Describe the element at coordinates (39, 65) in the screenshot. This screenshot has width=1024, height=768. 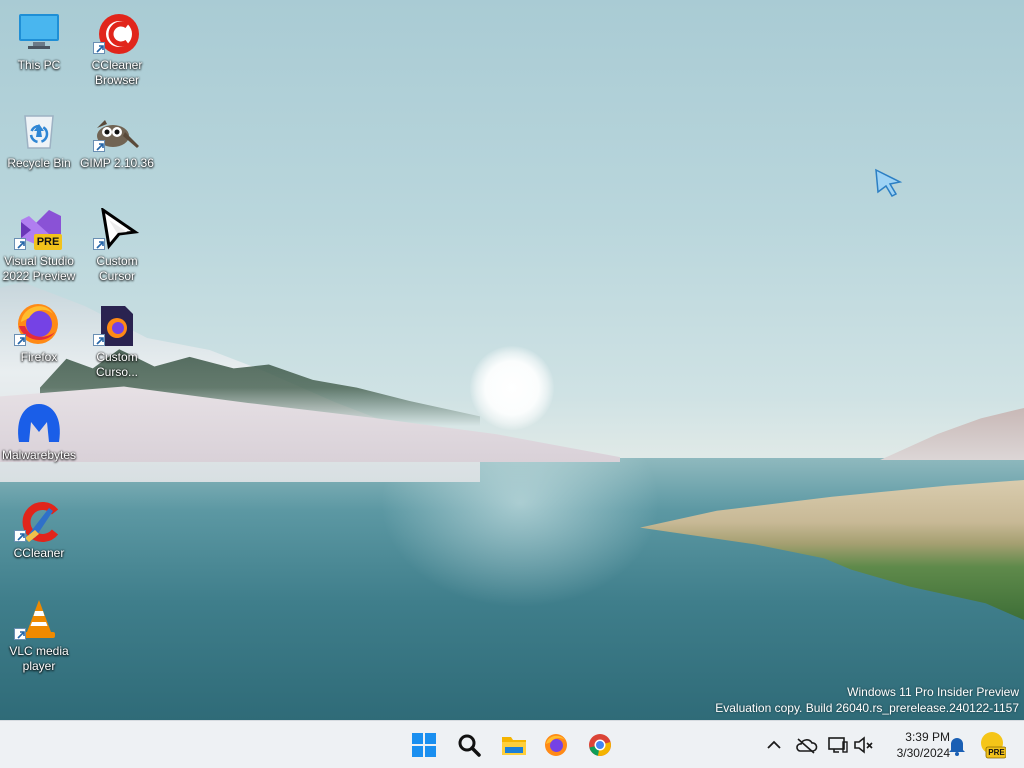
I see `desktop-icon-label: This PC` at that location.